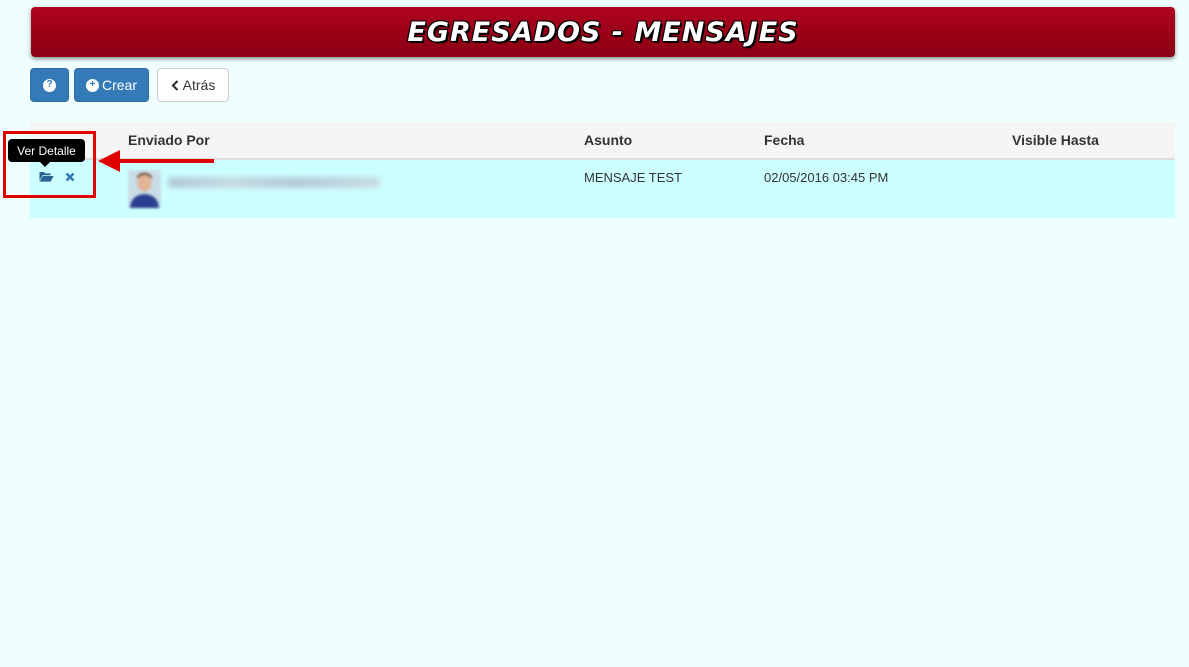  What do you see at coordinates (175, 85) in the screenshot?
I see `chevron-left-icon` at bounding box center [175, 85].